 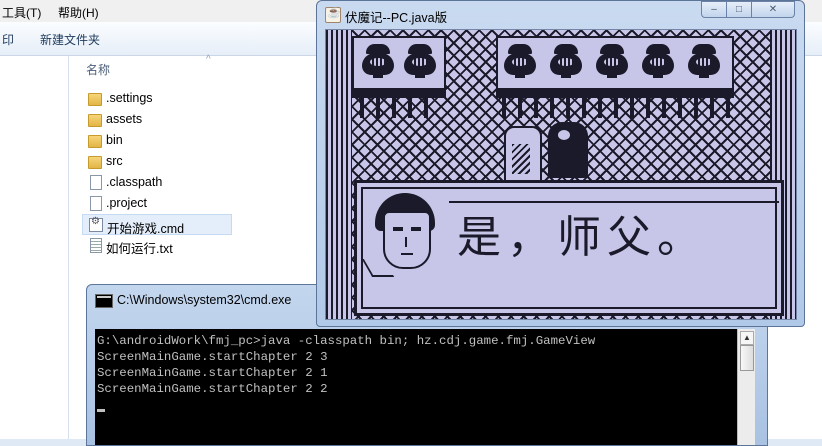 I want to click on new-folder-button: 新建文件夹, so click(x=70, y=39).